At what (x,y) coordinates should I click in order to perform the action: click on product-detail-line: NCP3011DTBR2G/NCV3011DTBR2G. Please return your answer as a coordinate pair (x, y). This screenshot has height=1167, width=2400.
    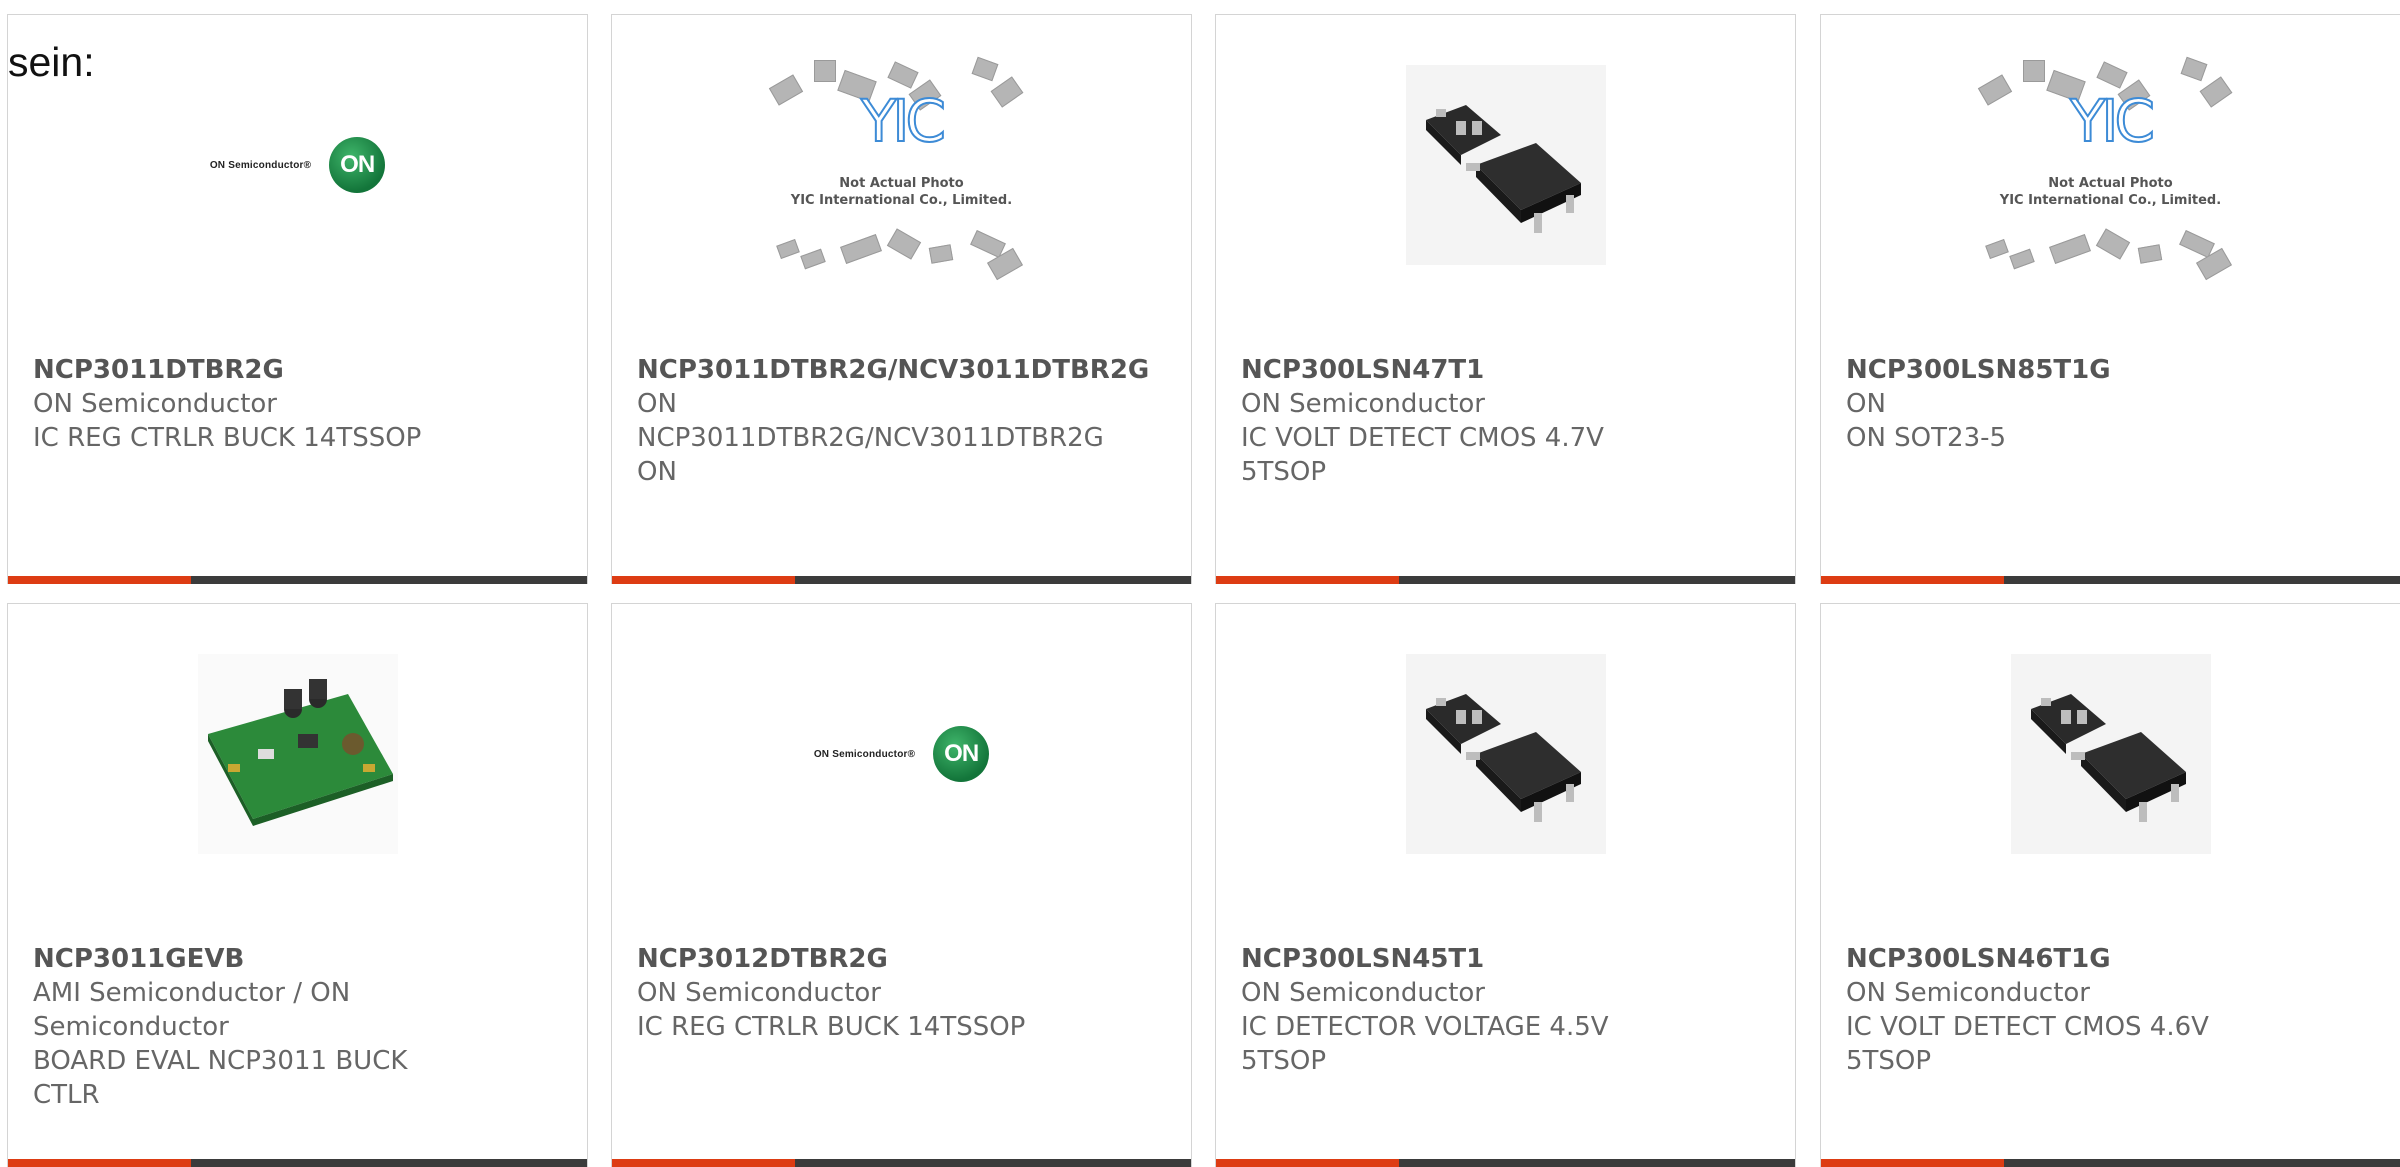
    Looking at the image, I should click on (870, 438).